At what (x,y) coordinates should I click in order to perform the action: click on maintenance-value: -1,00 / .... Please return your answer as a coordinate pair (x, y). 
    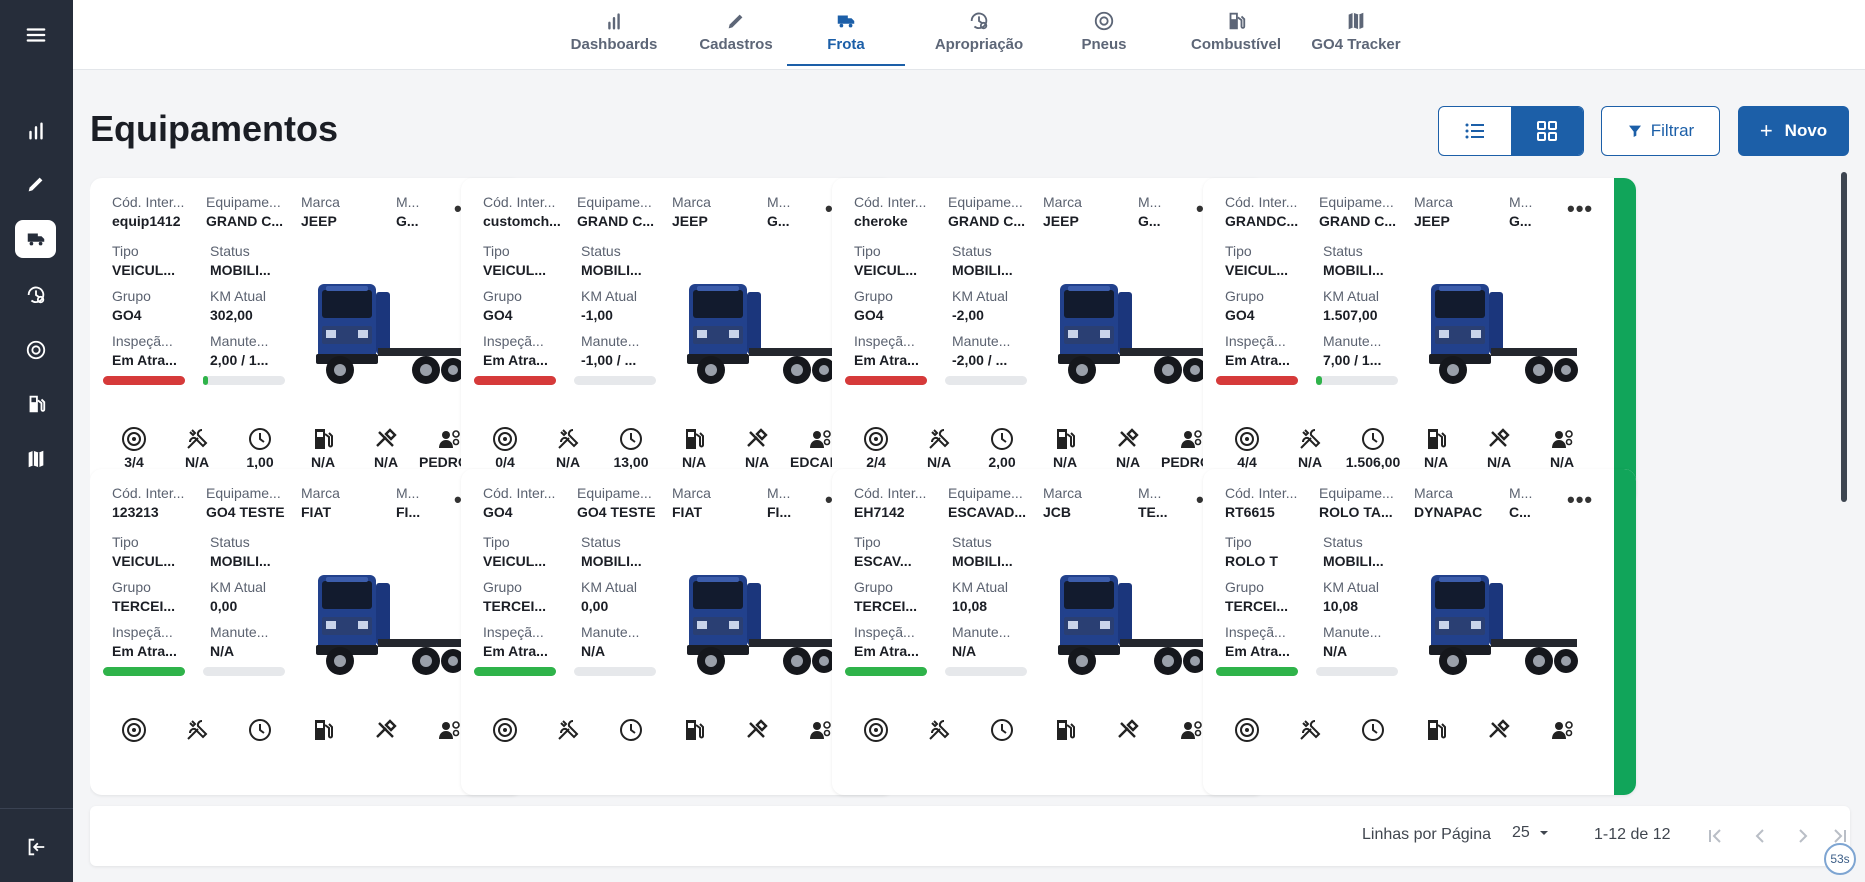
    Looking at the image, I should click on (609, 360).